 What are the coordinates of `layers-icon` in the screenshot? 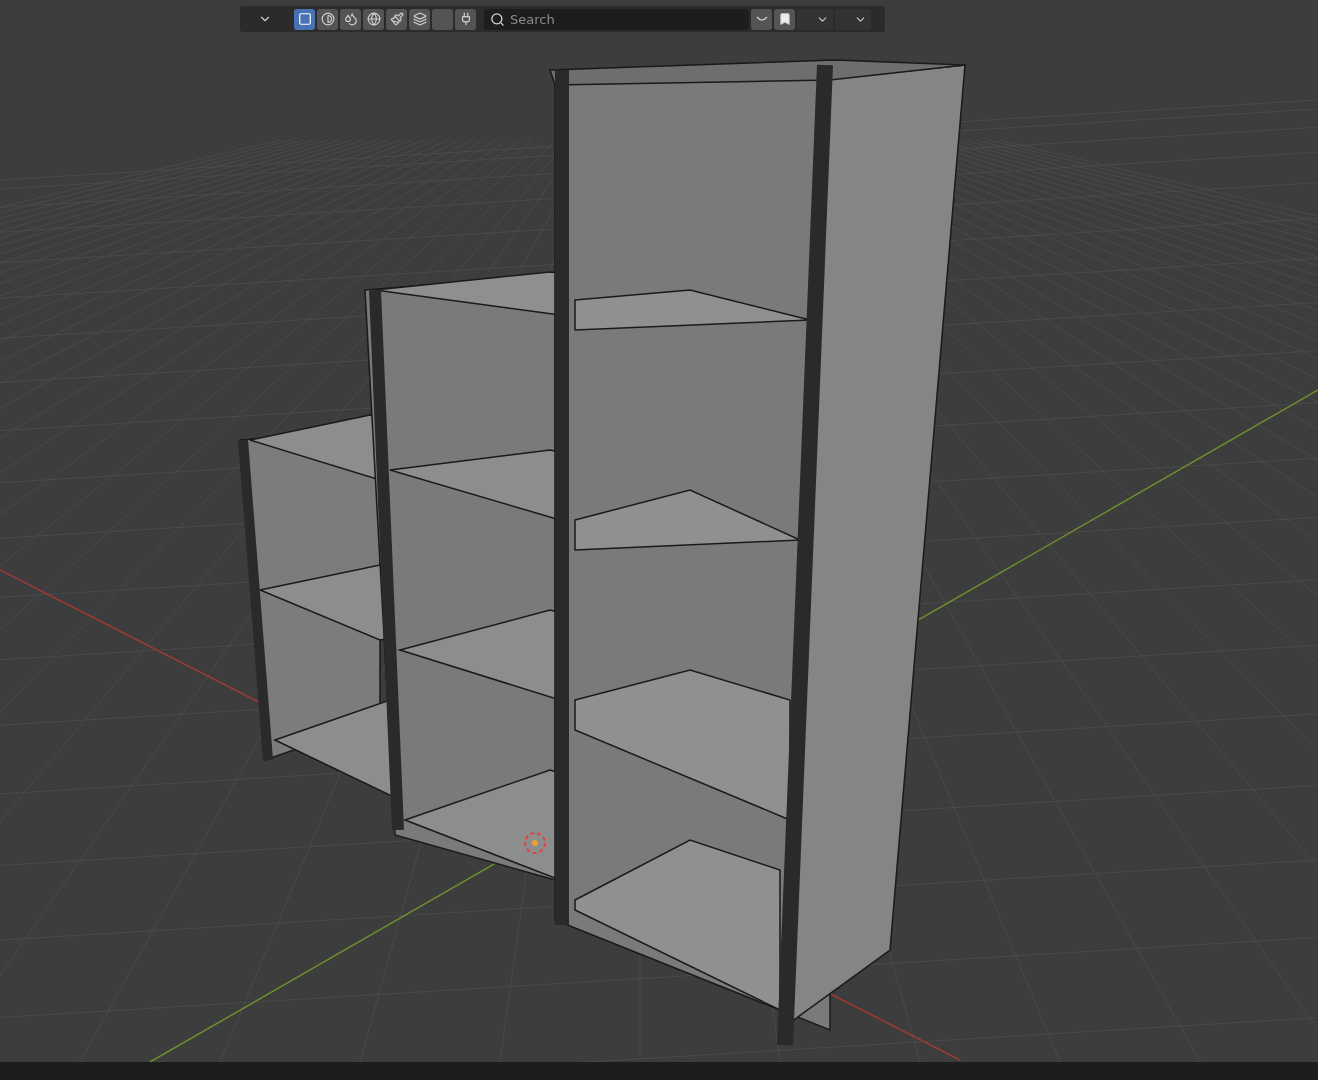 It's located at (419, 19).